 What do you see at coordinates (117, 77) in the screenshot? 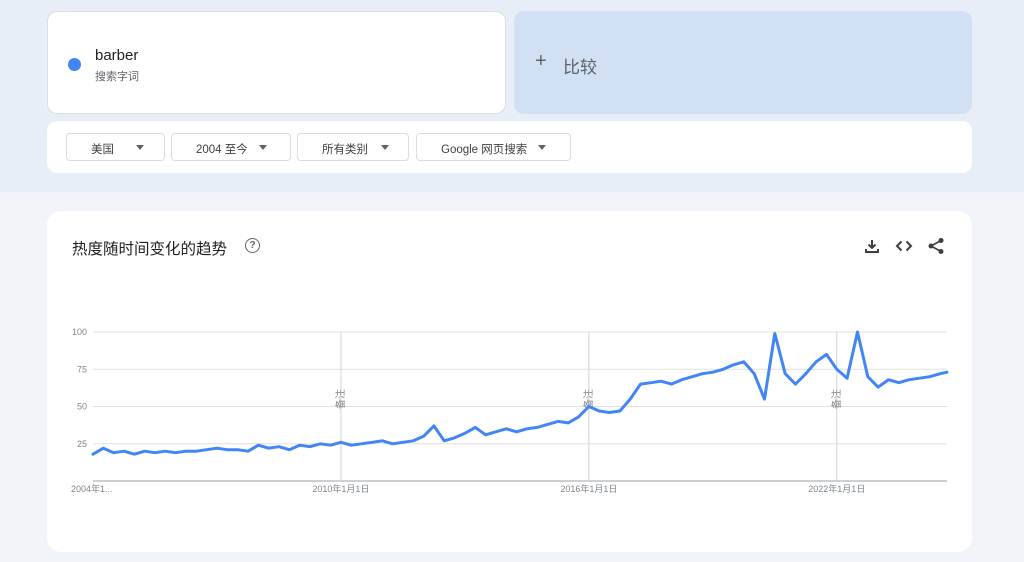
I see `search-term-type: 搜索字词` at bounding box center [117, 77].